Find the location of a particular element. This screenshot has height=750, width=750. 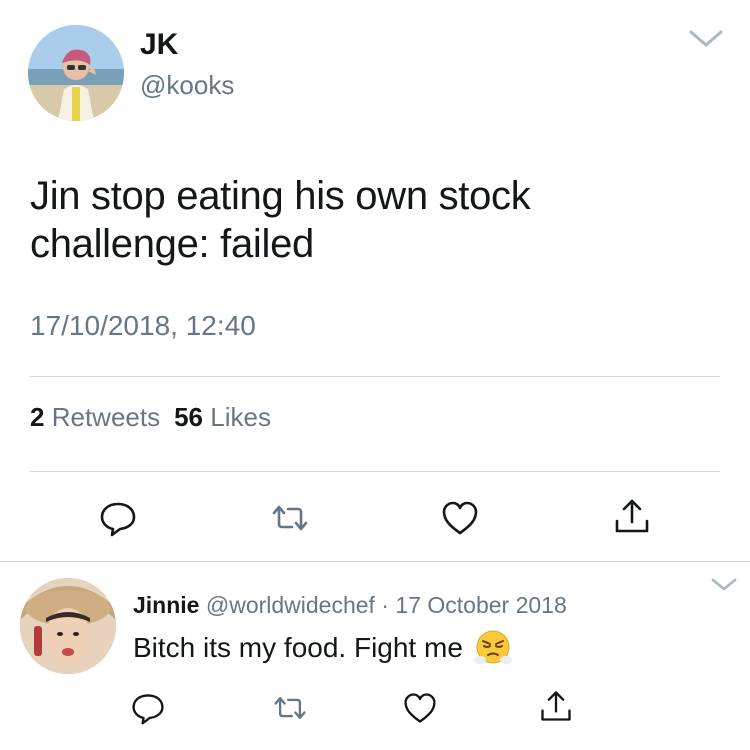

retweets-label: Retweets is located at coordinates (106, 417).